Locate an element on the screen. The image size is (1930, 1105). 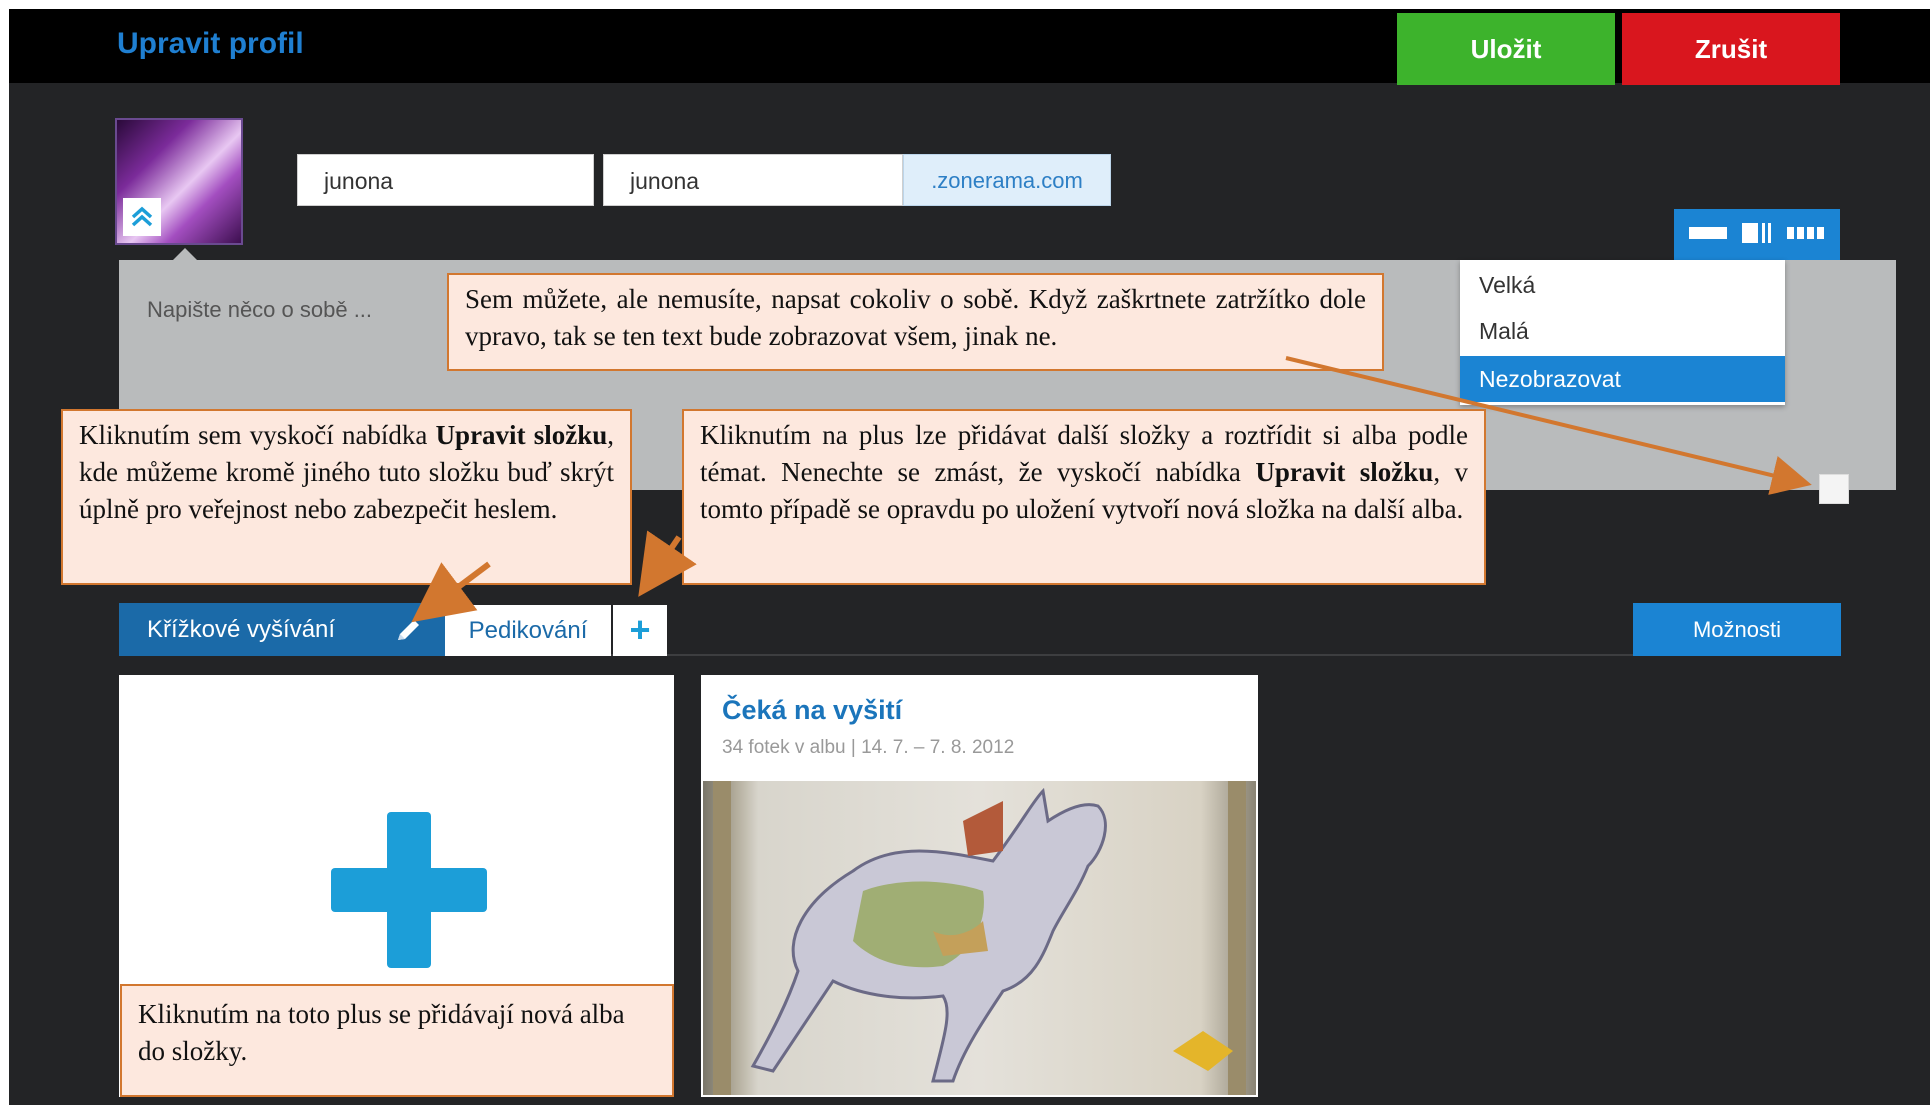
arrow-to-plus is located at coordinates (667, 563).